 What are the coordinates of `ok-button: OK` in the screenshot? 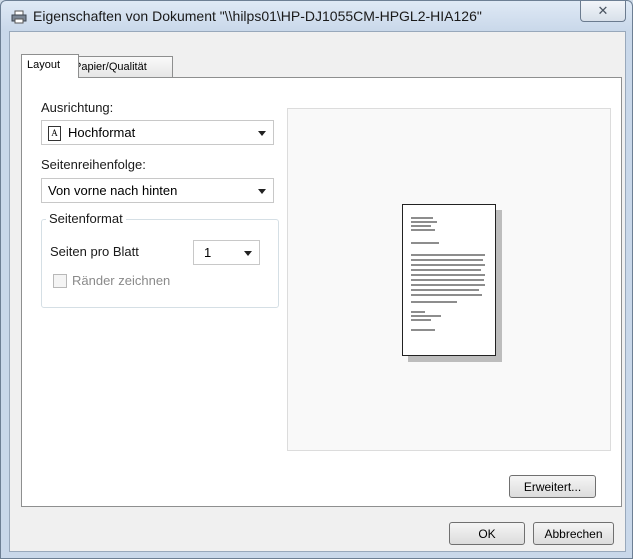 It's located at (487, 533).